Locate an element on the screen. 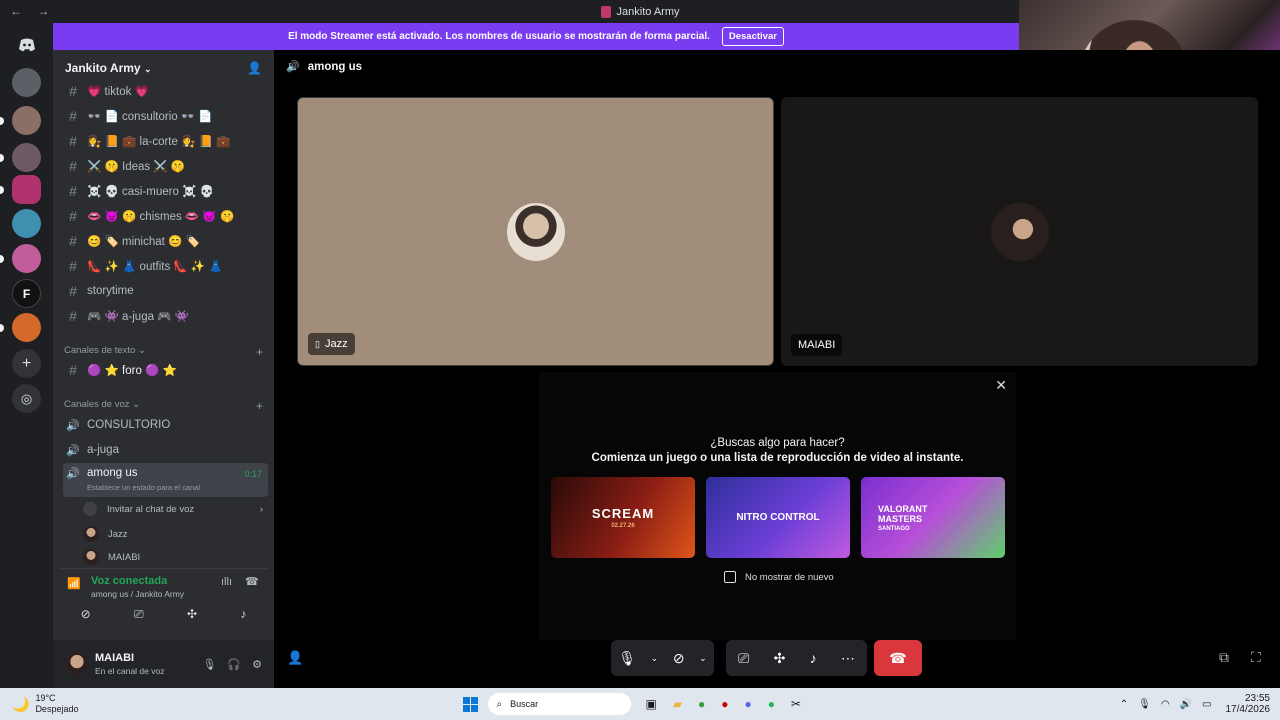  hang-up-icon: ☎ is located at coordinates (898, 657).